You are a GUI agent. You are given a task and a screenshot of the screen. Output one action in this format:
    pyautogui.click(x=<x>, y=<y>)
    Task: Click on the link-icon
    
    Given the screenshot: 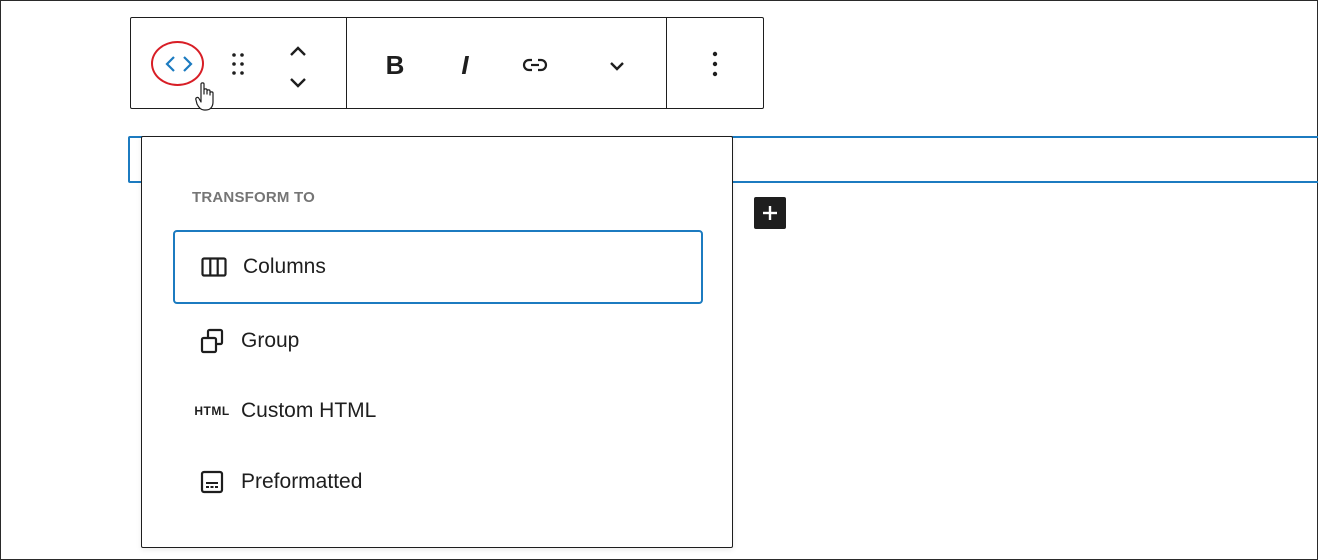 What is the action you would take?
    pyautogui.click(x=535, y=65)
    